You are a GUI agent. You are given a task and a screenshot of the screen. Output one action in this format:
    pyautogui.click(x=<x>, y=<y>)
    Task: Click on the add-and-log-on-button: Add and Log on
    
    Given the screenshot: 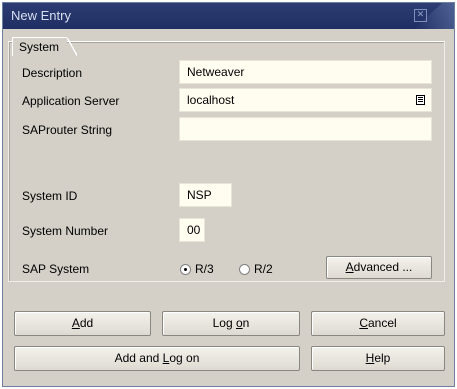 What is the action you would take?
    pyautogui.click(x=157, y=358)
    